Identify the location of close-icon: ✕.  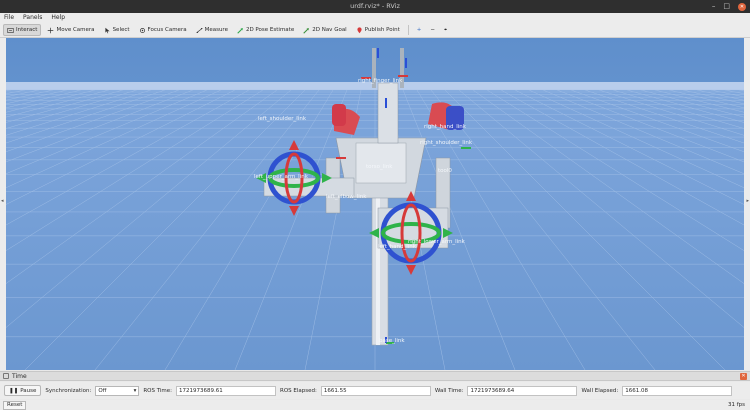
(742, 6).